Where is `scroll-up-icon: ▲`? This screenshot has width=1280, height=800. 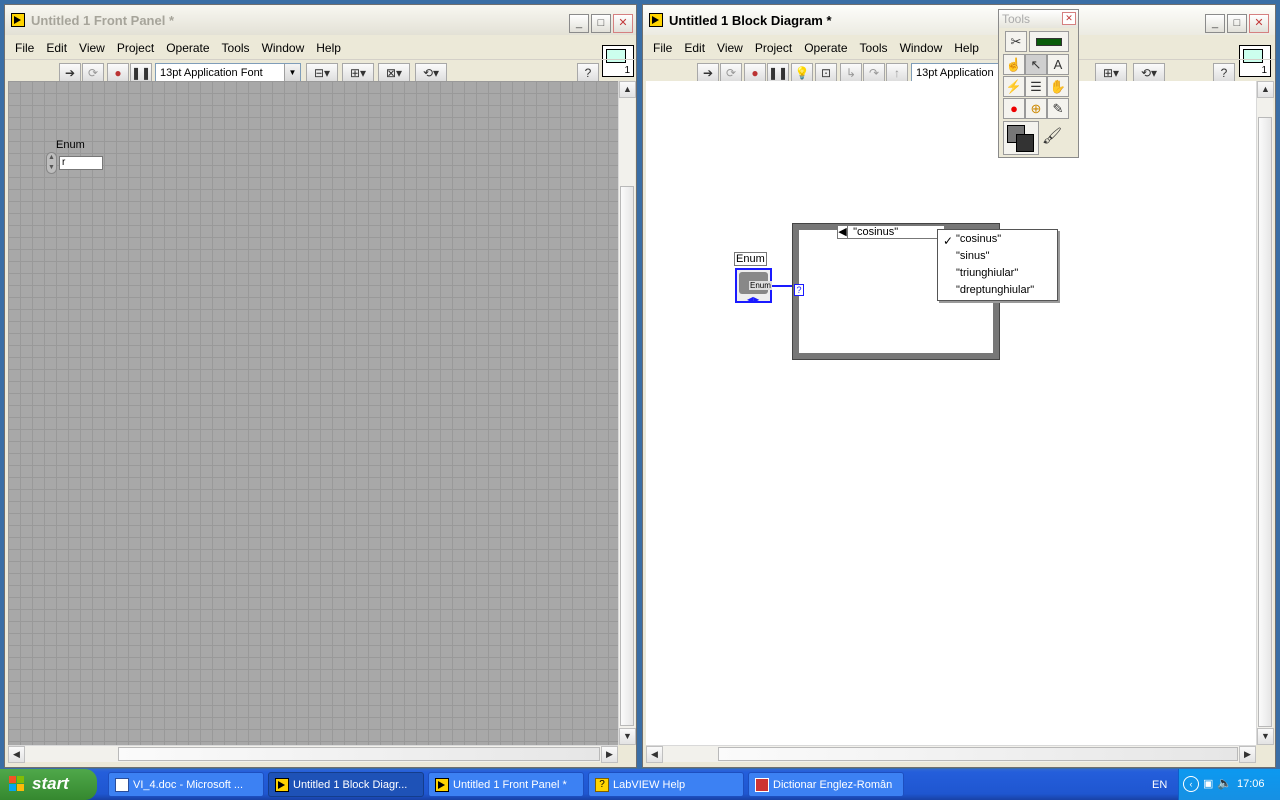
scroll-up-icon: ▲ is located at coordinates (1265, 89).